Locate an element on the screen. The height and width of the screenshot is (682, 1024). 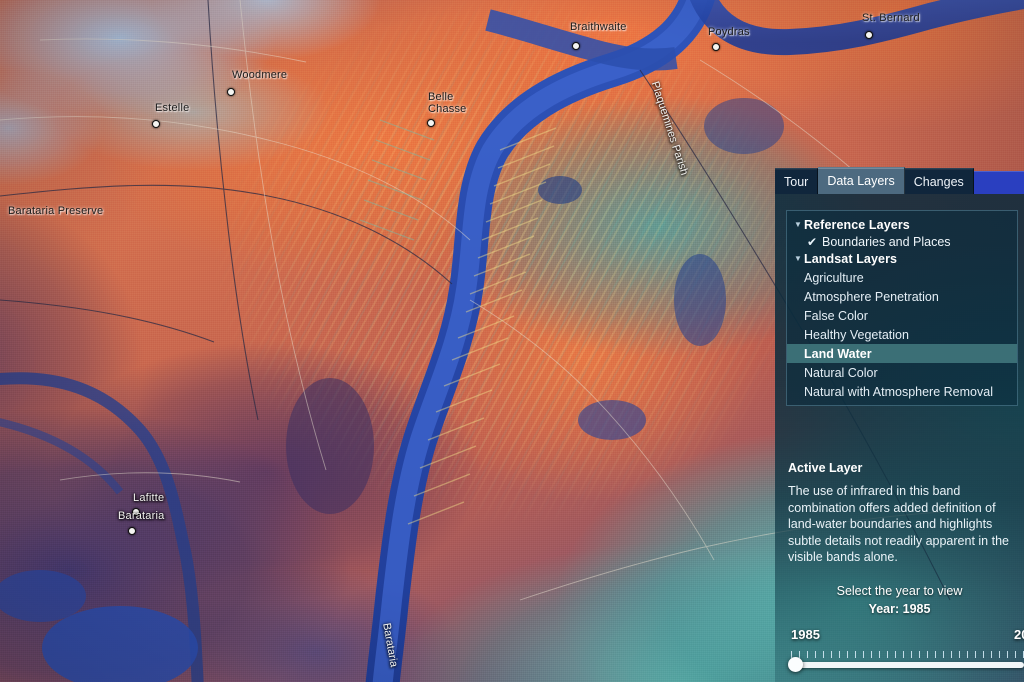
group-landsat-layers: ▼ Landsat Layers is located at coordinates (902, 259).